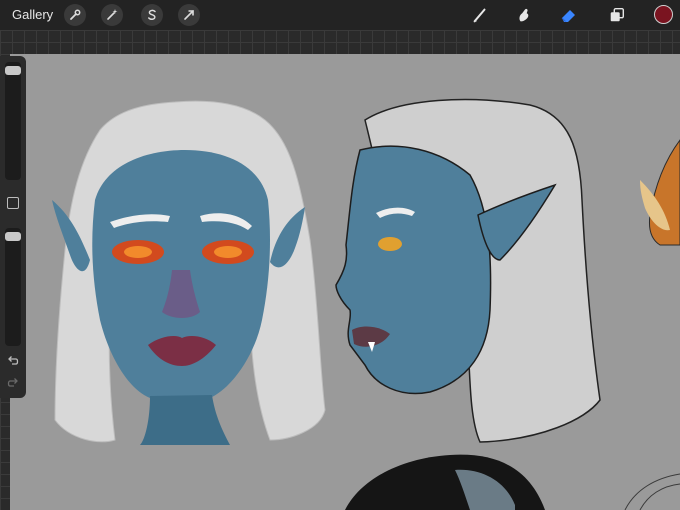 The height and width of the screenshot is (510, 680). Describe the element at coordinates (652, 491) in the screenshot. I see `sketch-bottom-right` at that location.